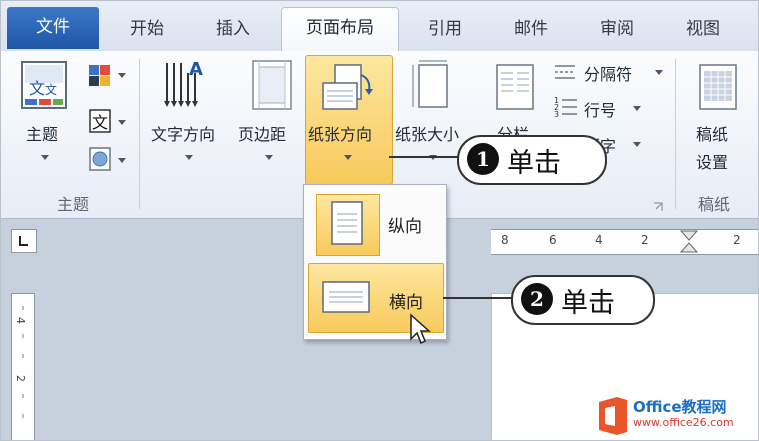  Describe the element at coordinates (445, 30) in the screenshot. I see `tab-references: 引用` at that location.